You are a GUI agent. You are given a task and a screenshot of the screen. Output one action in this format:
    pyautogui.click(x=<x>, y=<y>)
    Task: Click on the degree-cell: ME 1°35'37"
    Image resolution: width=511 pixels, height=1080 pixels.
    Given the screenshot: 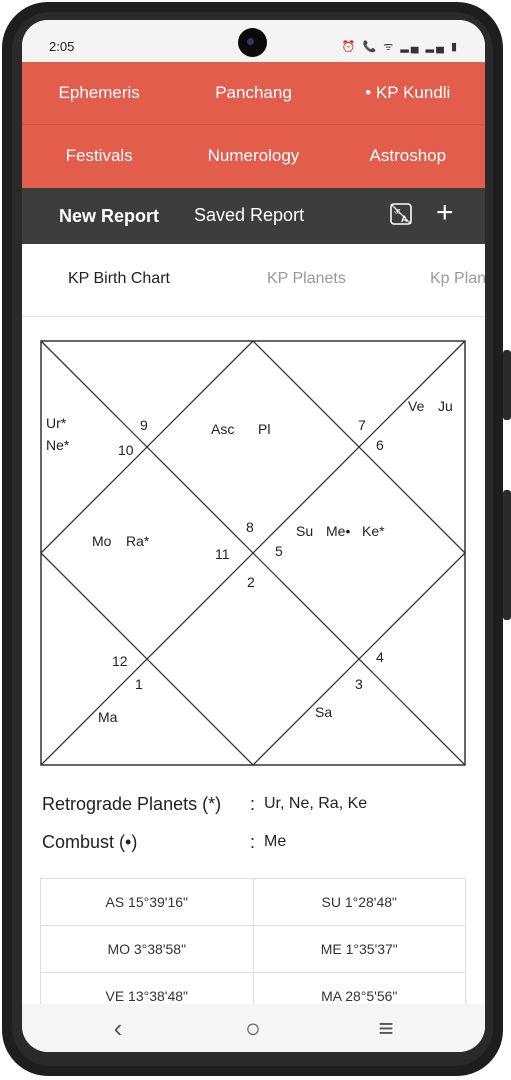 What is the action you would take?
    pyautogui.click(x=359, y=949)
    